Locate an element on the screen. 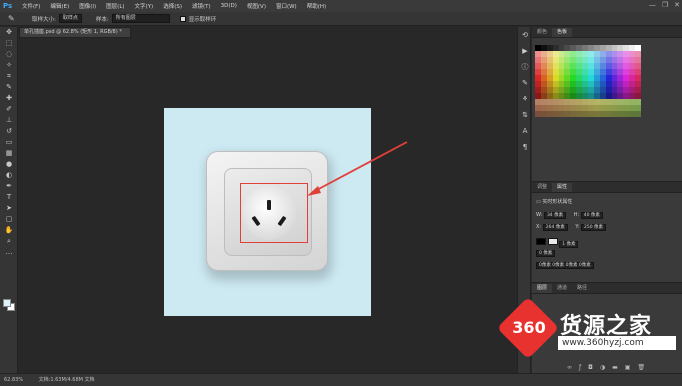  tab-paths: 路径 is located at coordinates (582, 288).